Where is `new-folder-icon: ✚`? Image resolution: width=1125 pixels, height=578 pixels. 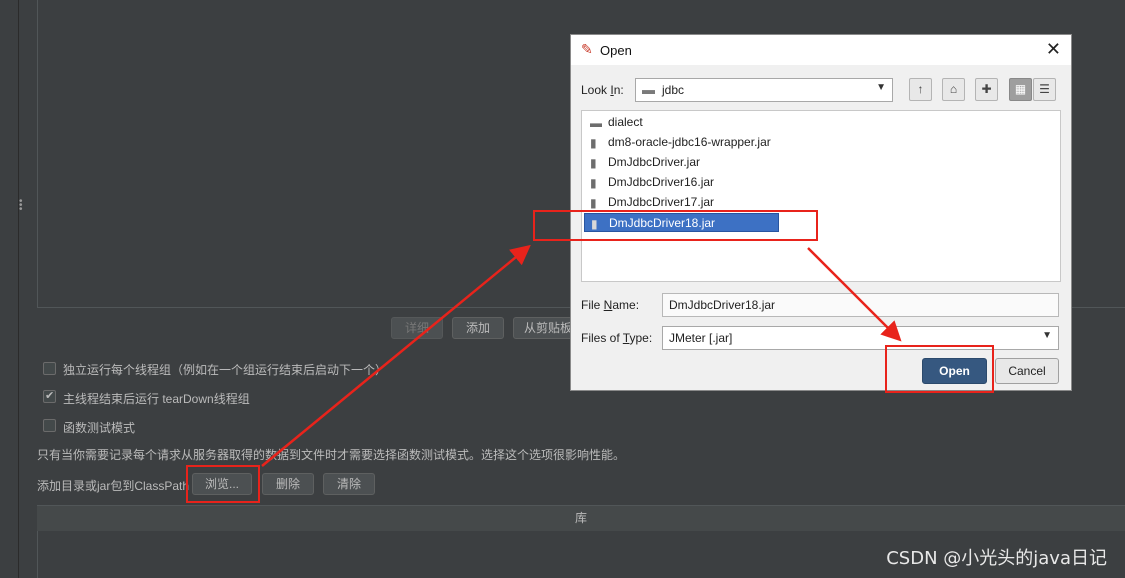 new-folder-icon: ✚ is located at coordinates (986, 89).